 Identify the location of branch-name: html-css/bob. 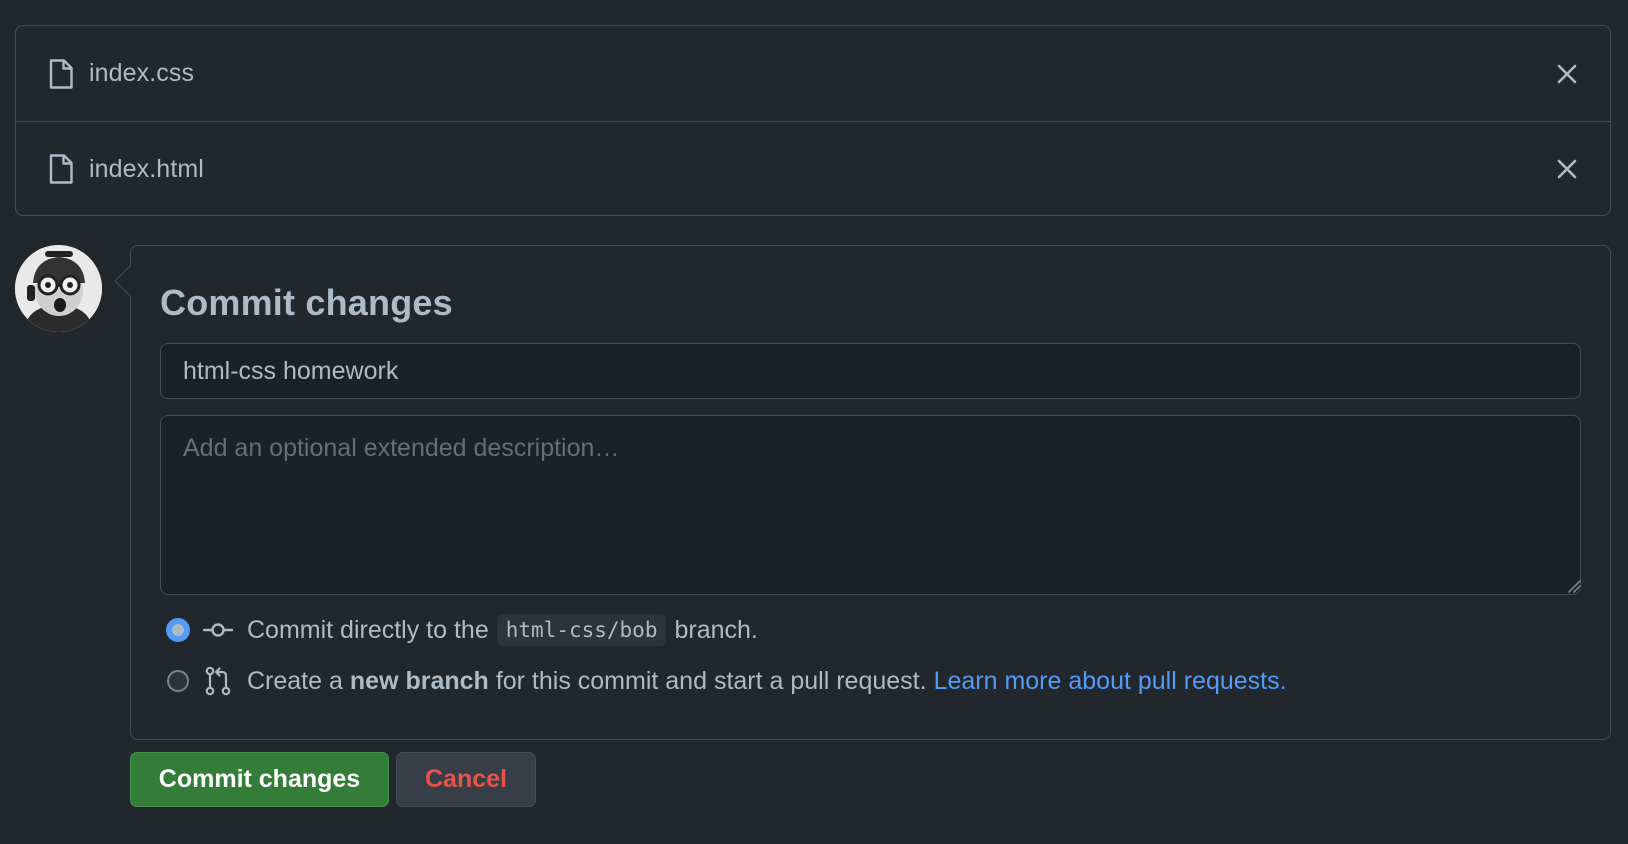
(581, 630).